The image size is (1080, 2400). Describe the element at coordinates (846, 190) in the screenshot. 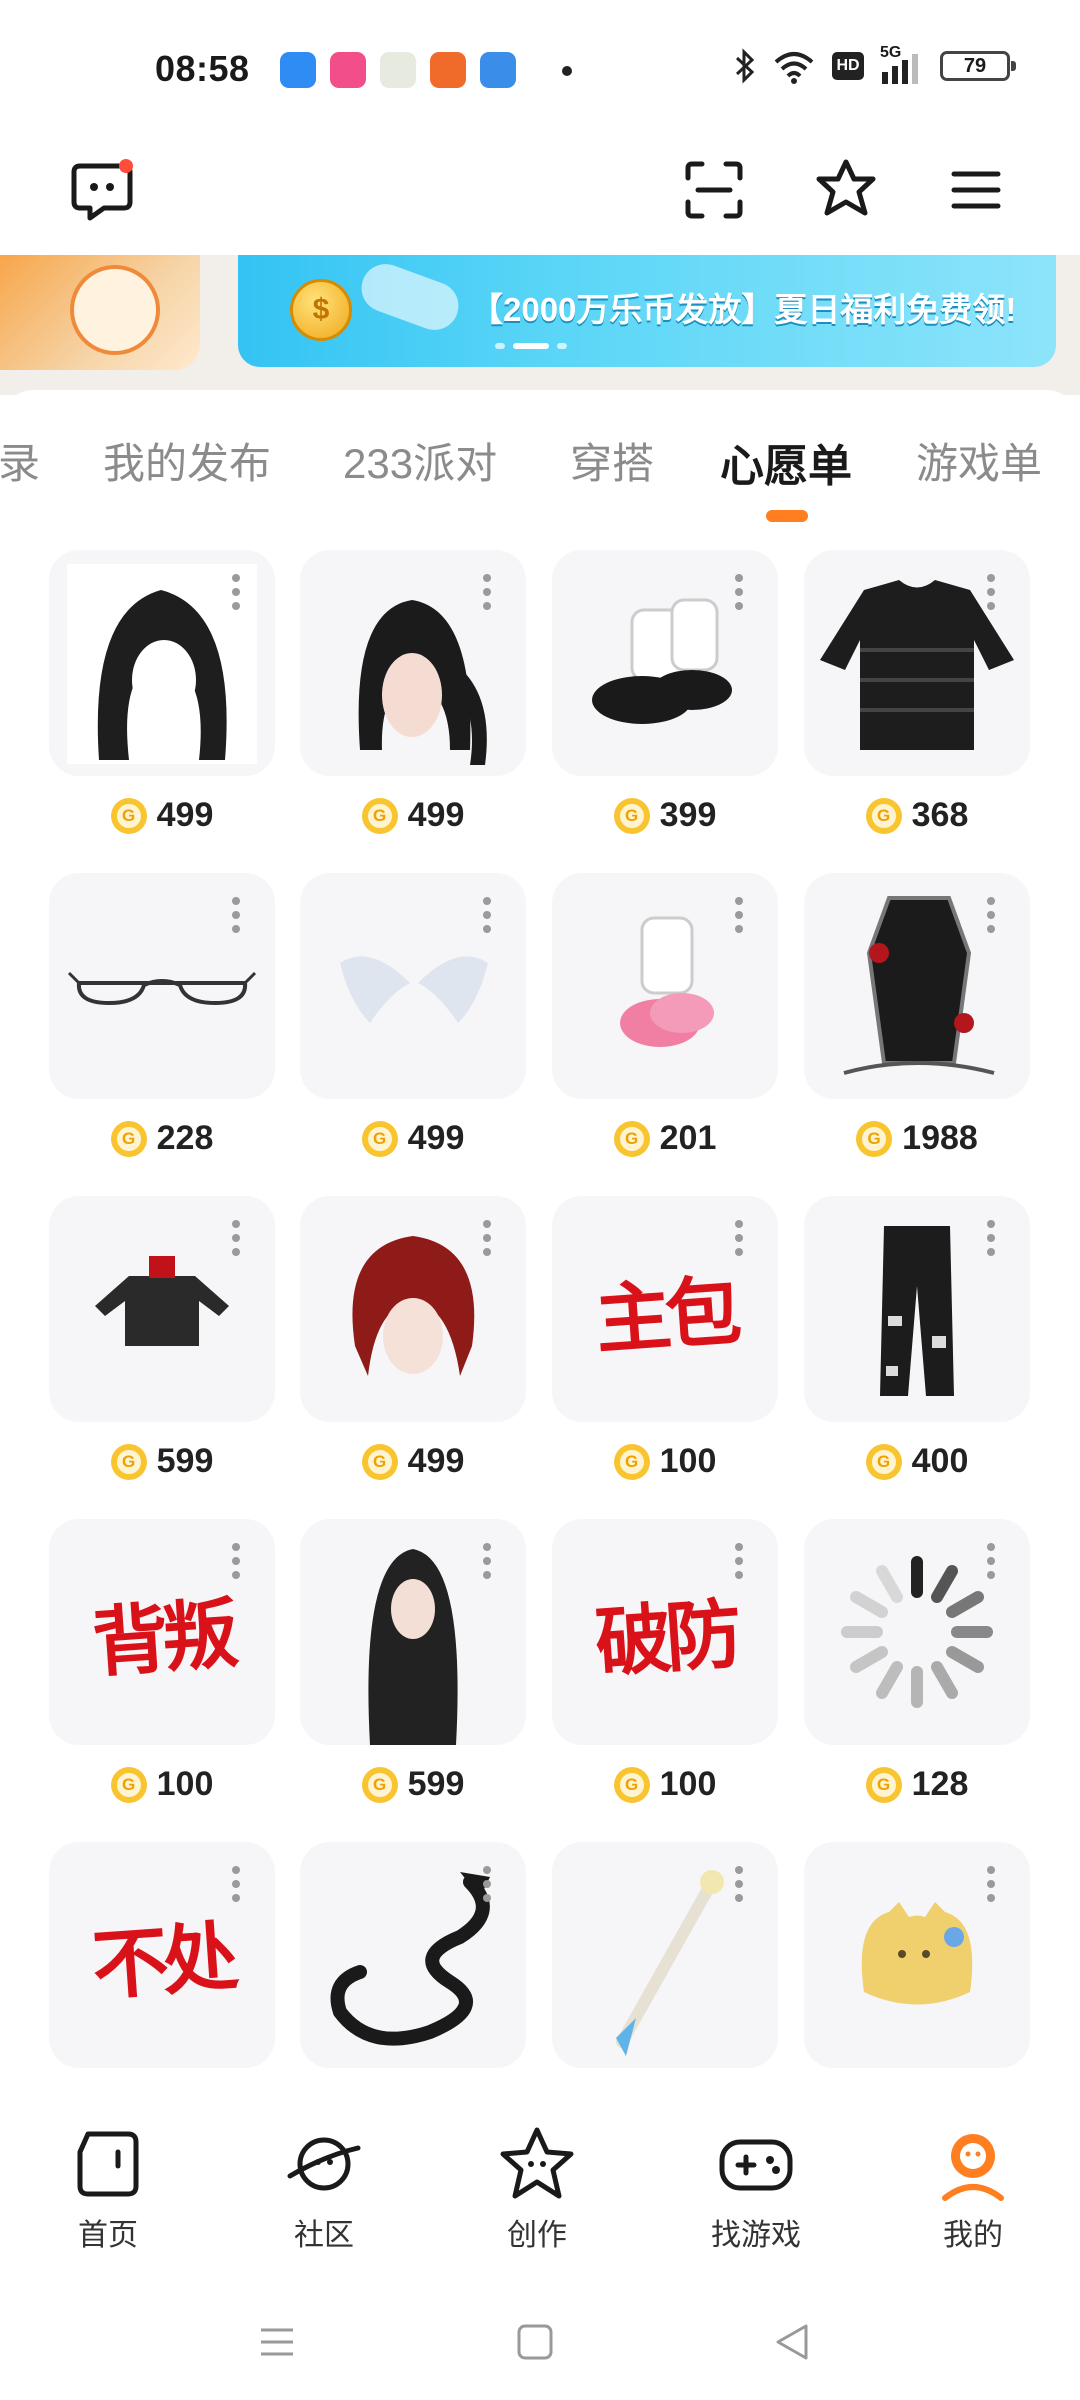

I see `star-burst-icon` at that location.